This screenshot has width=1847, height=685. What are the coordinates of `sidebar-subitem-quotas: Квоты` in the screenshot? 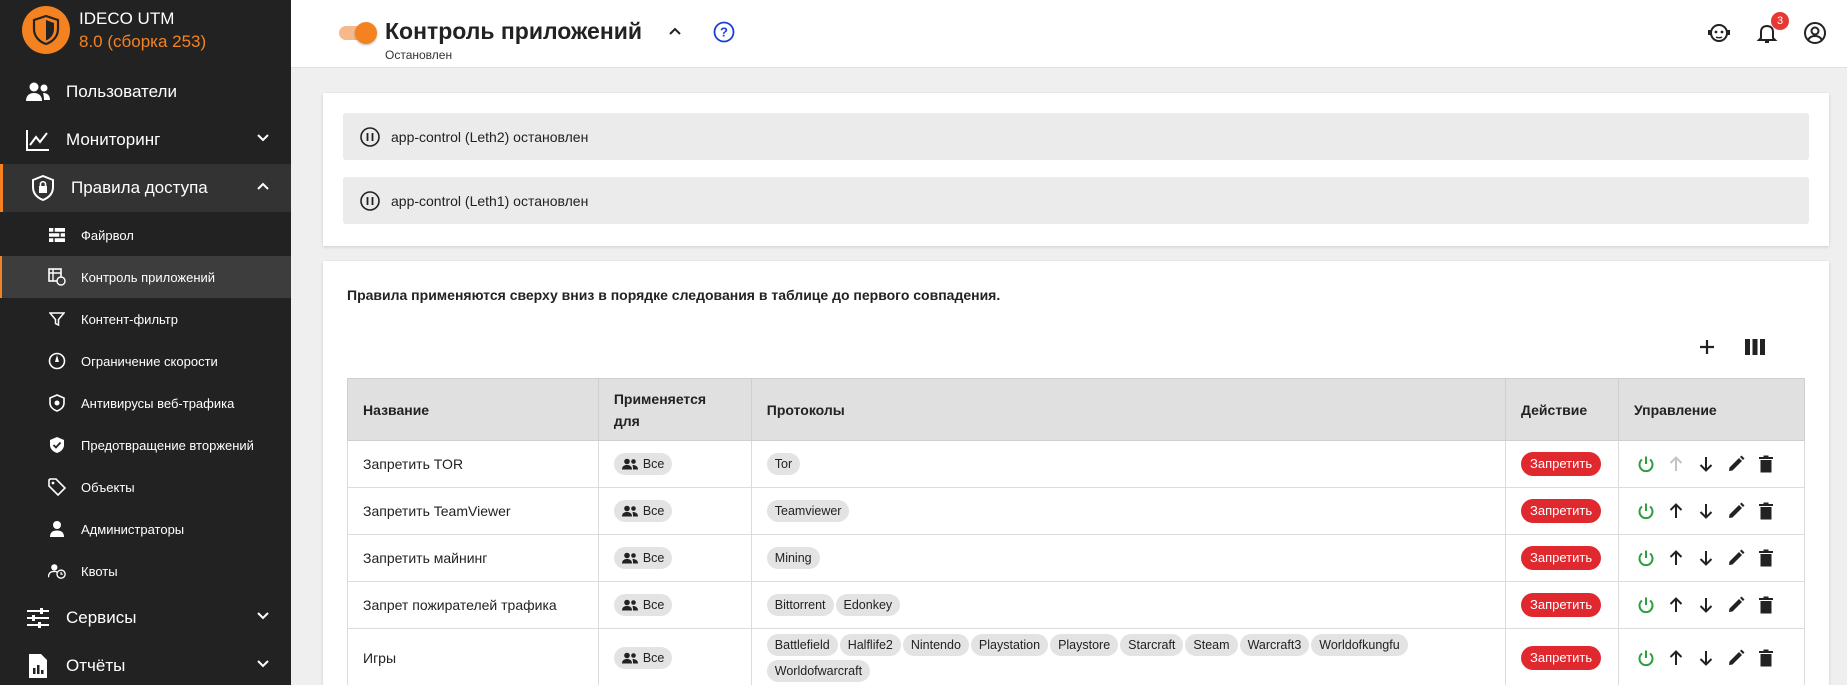 It's located at (145, 571).